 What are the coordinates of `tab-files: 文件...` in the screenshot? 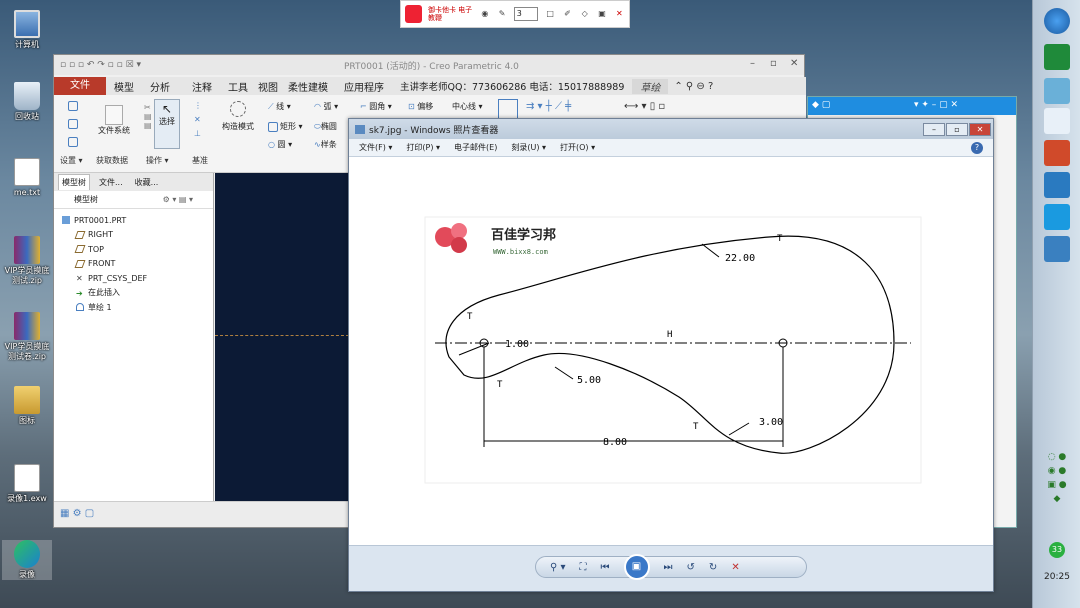 It's located at (111, 182).